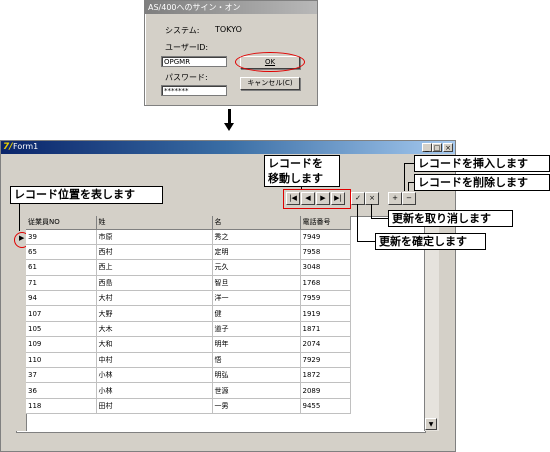 The image size is (550, 452). Describe the element at coordinates (325, 390) in the screenshot. I see `cell-phone: 2089` at that location.